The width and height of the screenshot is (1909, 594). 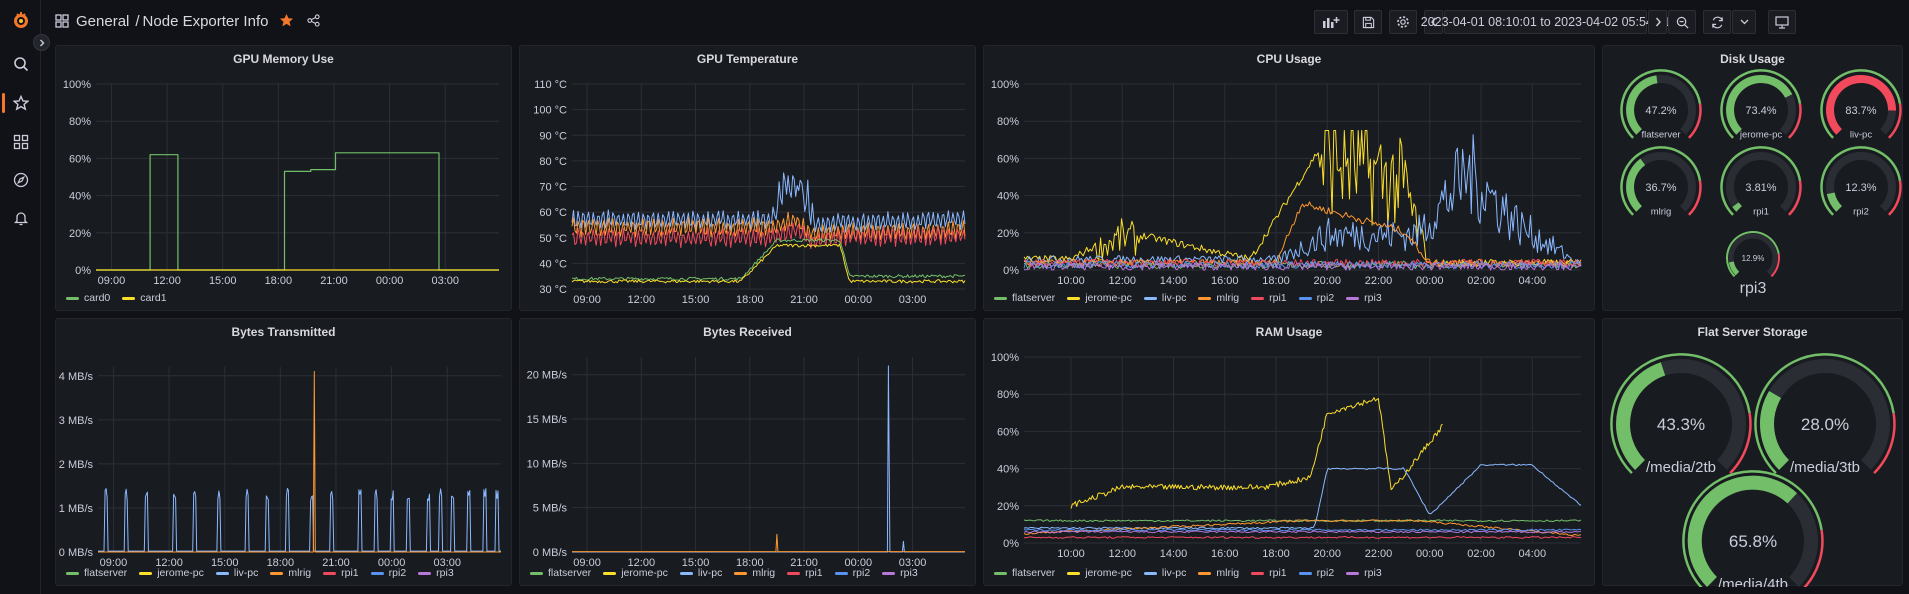 What do you see at coordinates (397, 573) in the screenshot?
I see `legend-label: rpi2` at bounding box center [397, 573].